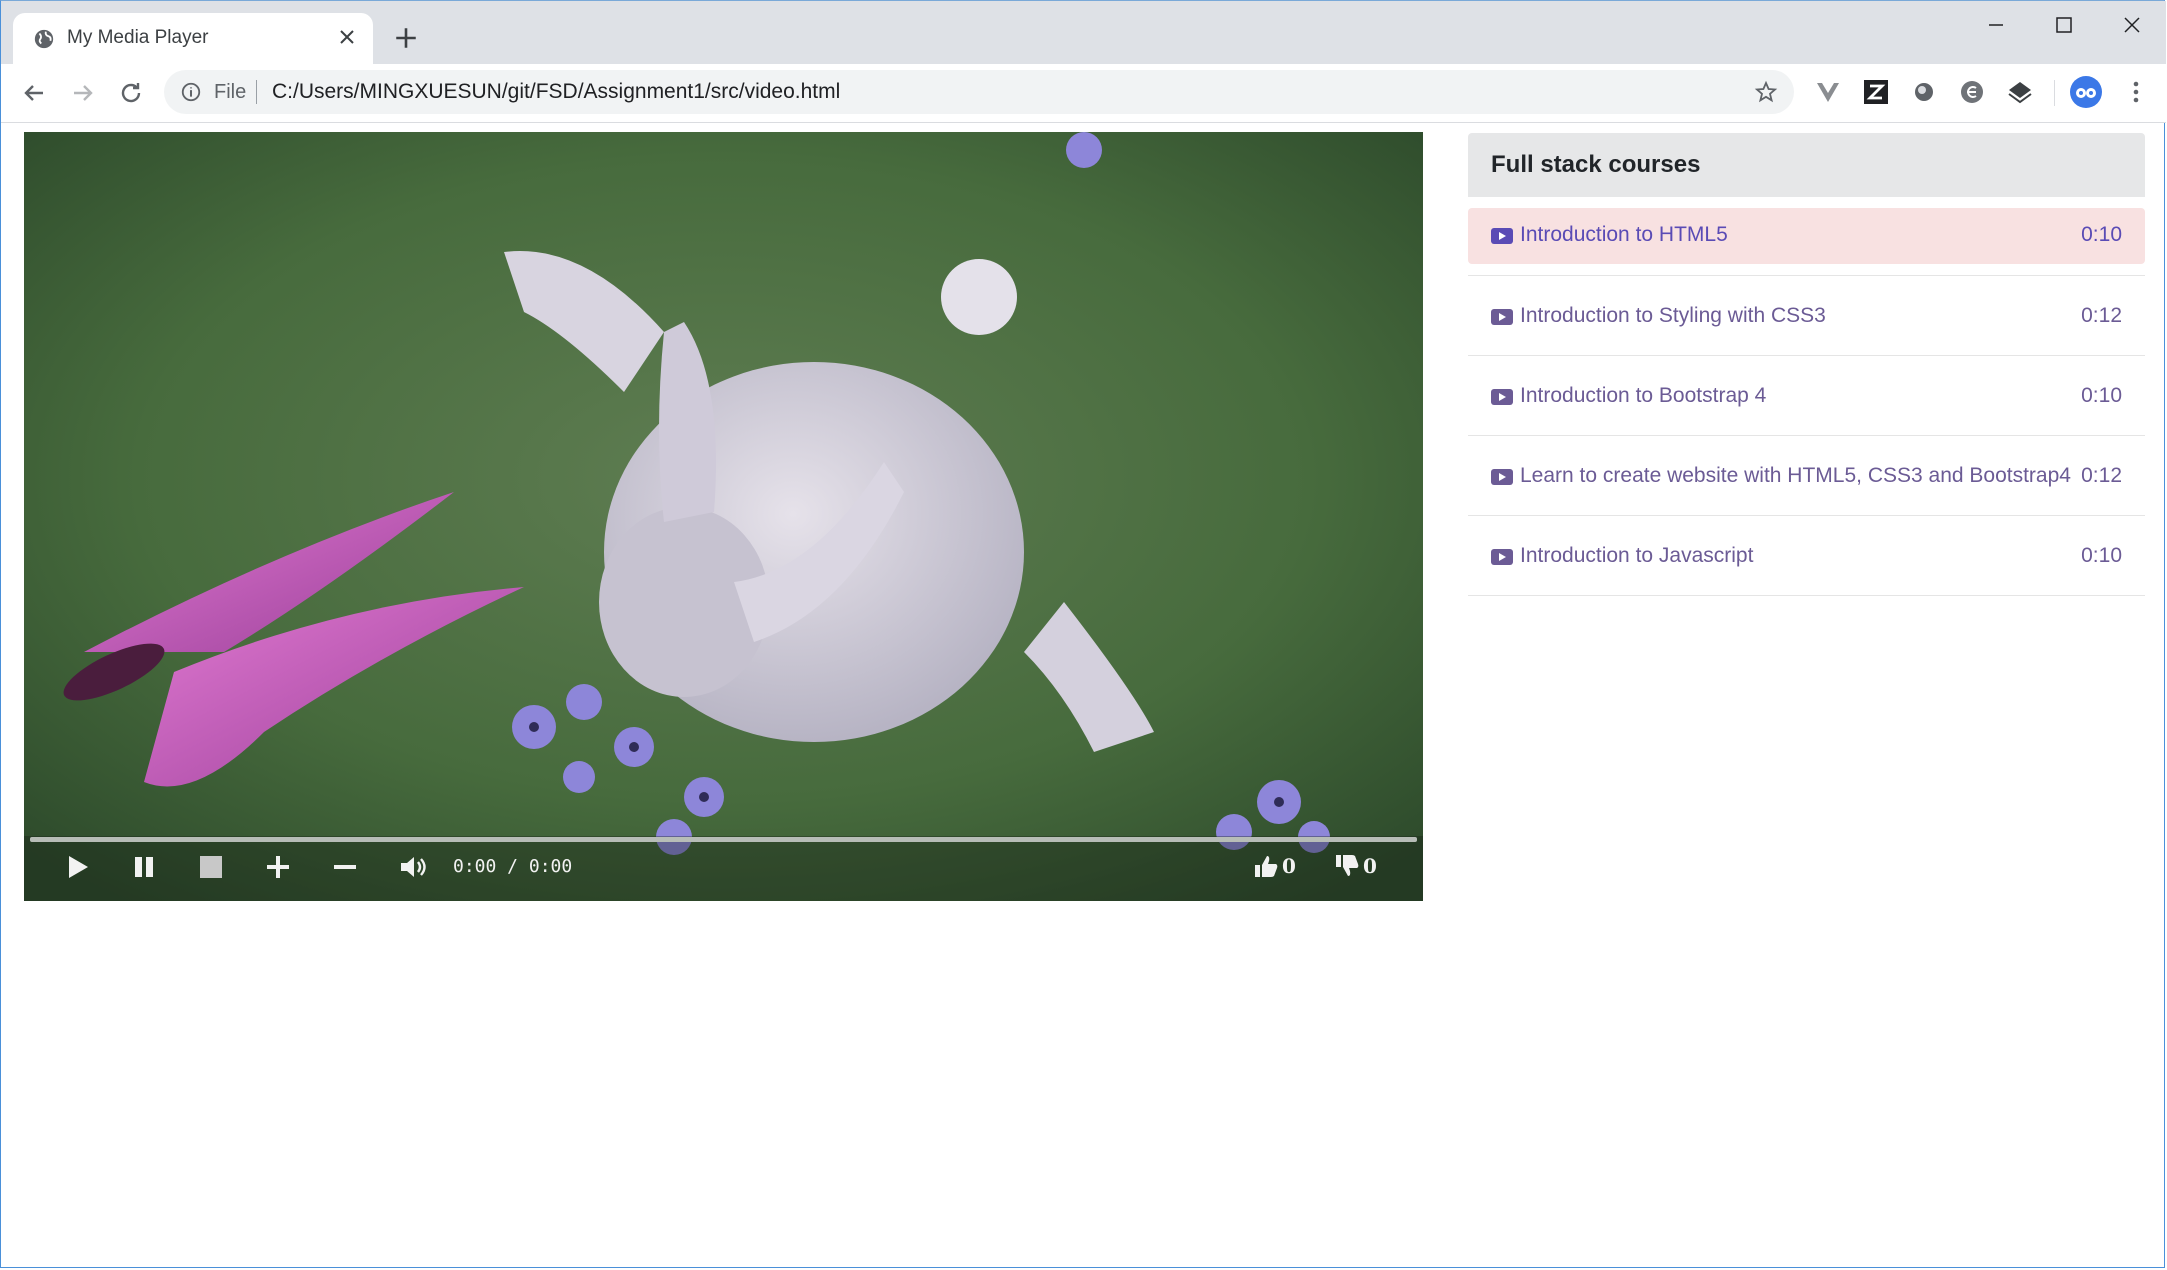 This screenshot has width=2167, height=1270. What do you see at coordinates (1347, 865) in the screenshot?
I see `thumbs-down-icon` at bounding box center [1347, 865].